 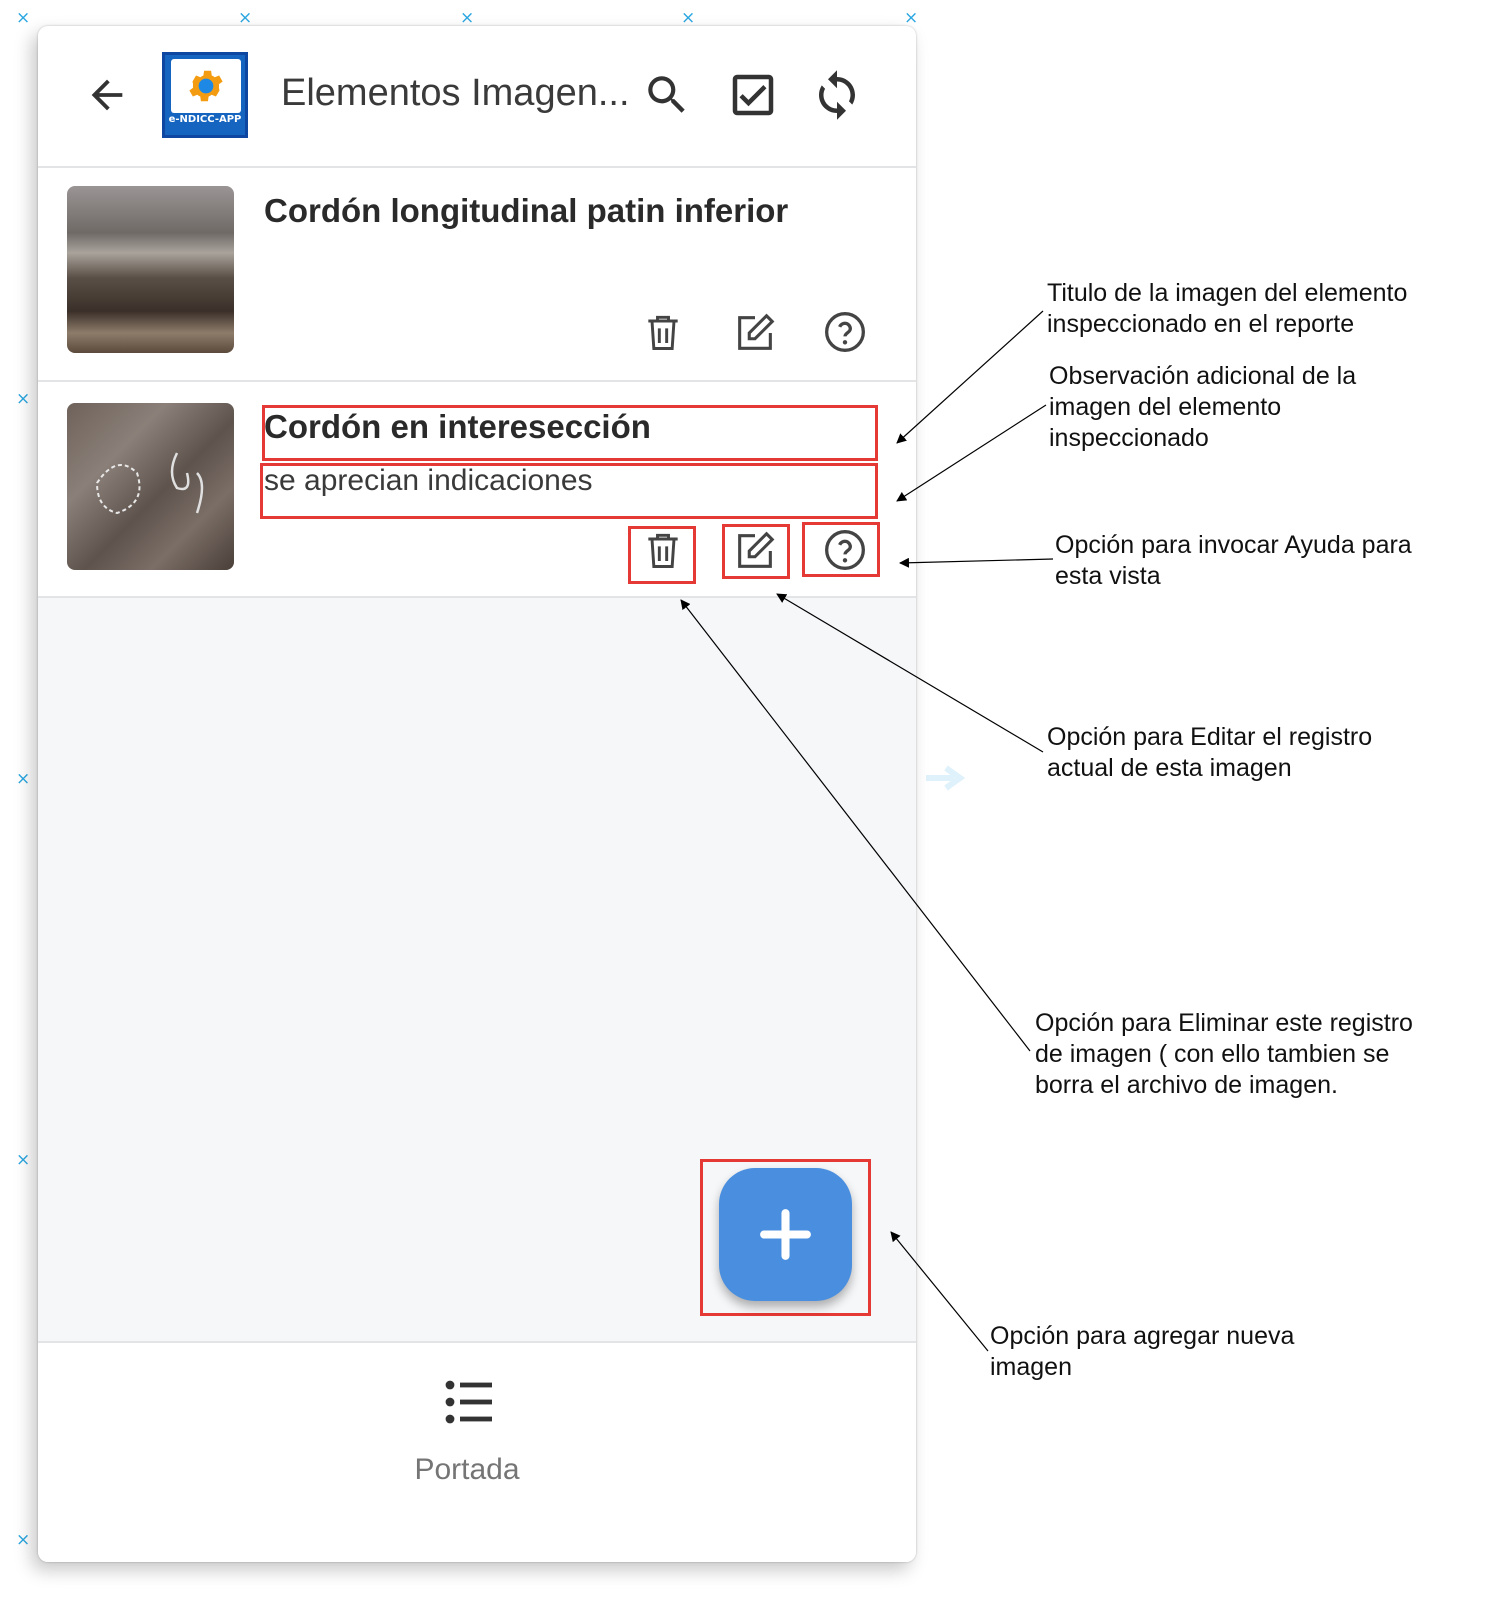 What do you see at coordinates (1142, 1351) in the screenshot?
I see `annotation-add: Opción para agregar nueva imagen` at bounding box center [1142, 1351].